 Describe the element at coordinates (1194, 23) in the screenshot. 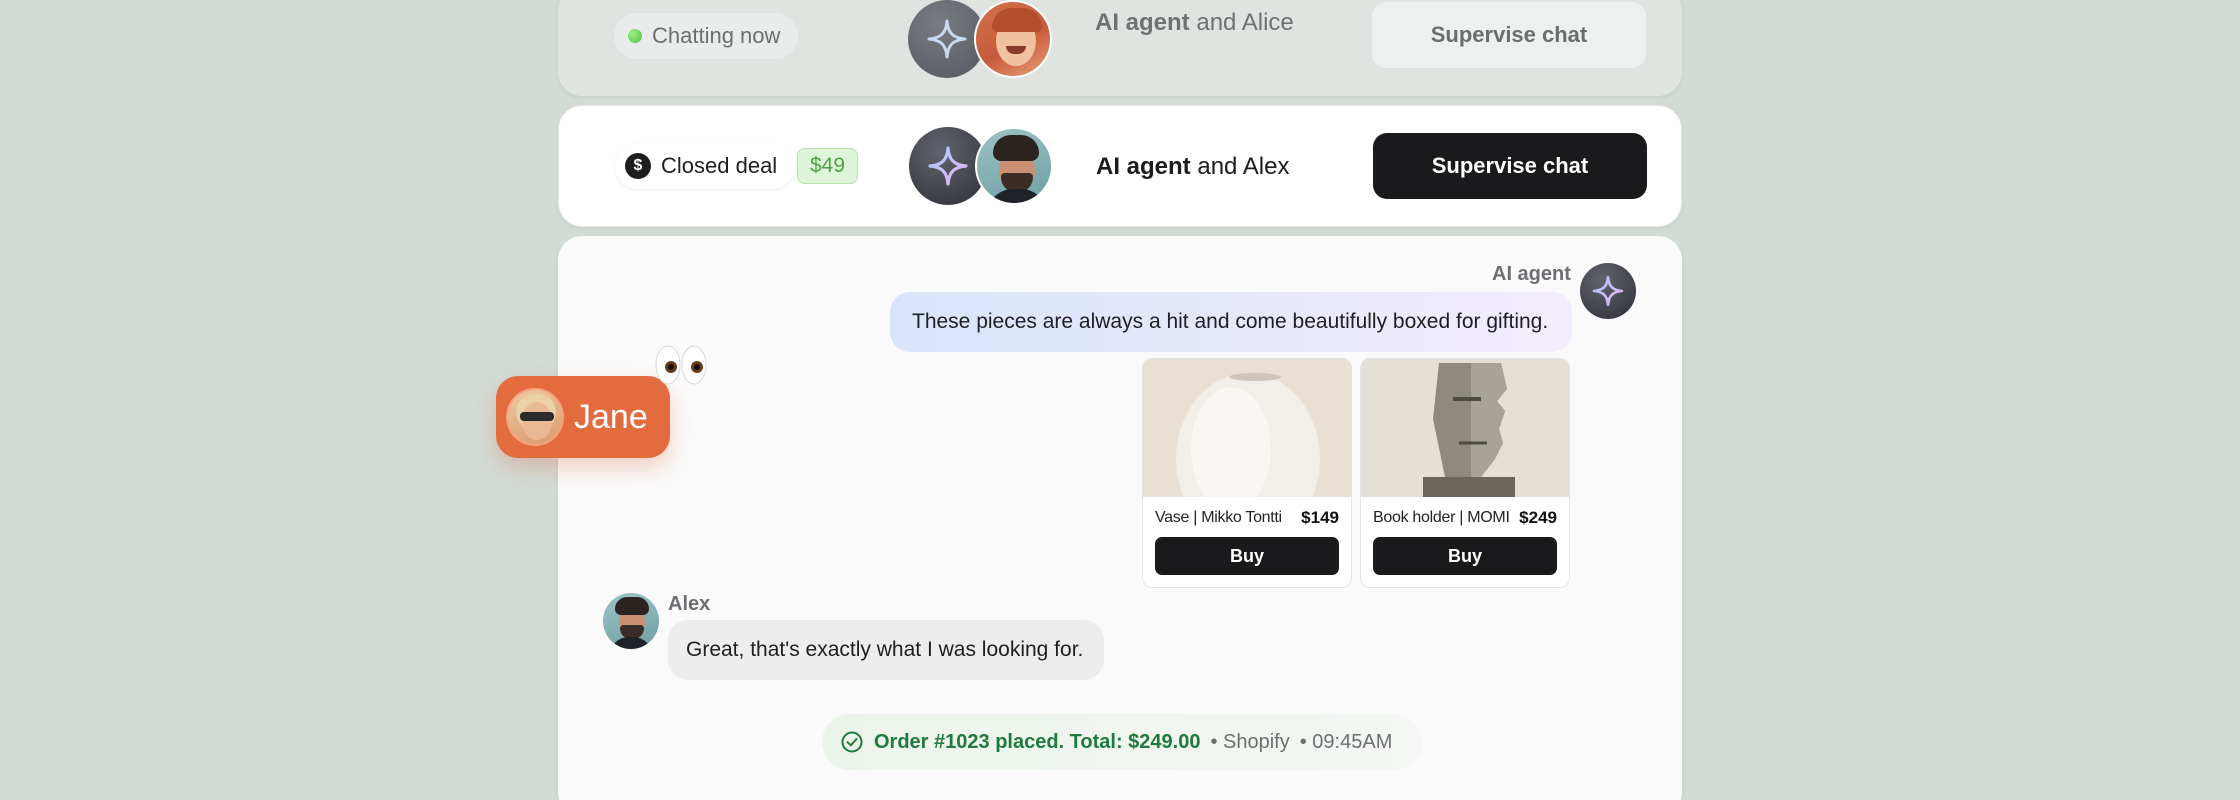

I see `chat-title: AI agent and Alice` at that location.